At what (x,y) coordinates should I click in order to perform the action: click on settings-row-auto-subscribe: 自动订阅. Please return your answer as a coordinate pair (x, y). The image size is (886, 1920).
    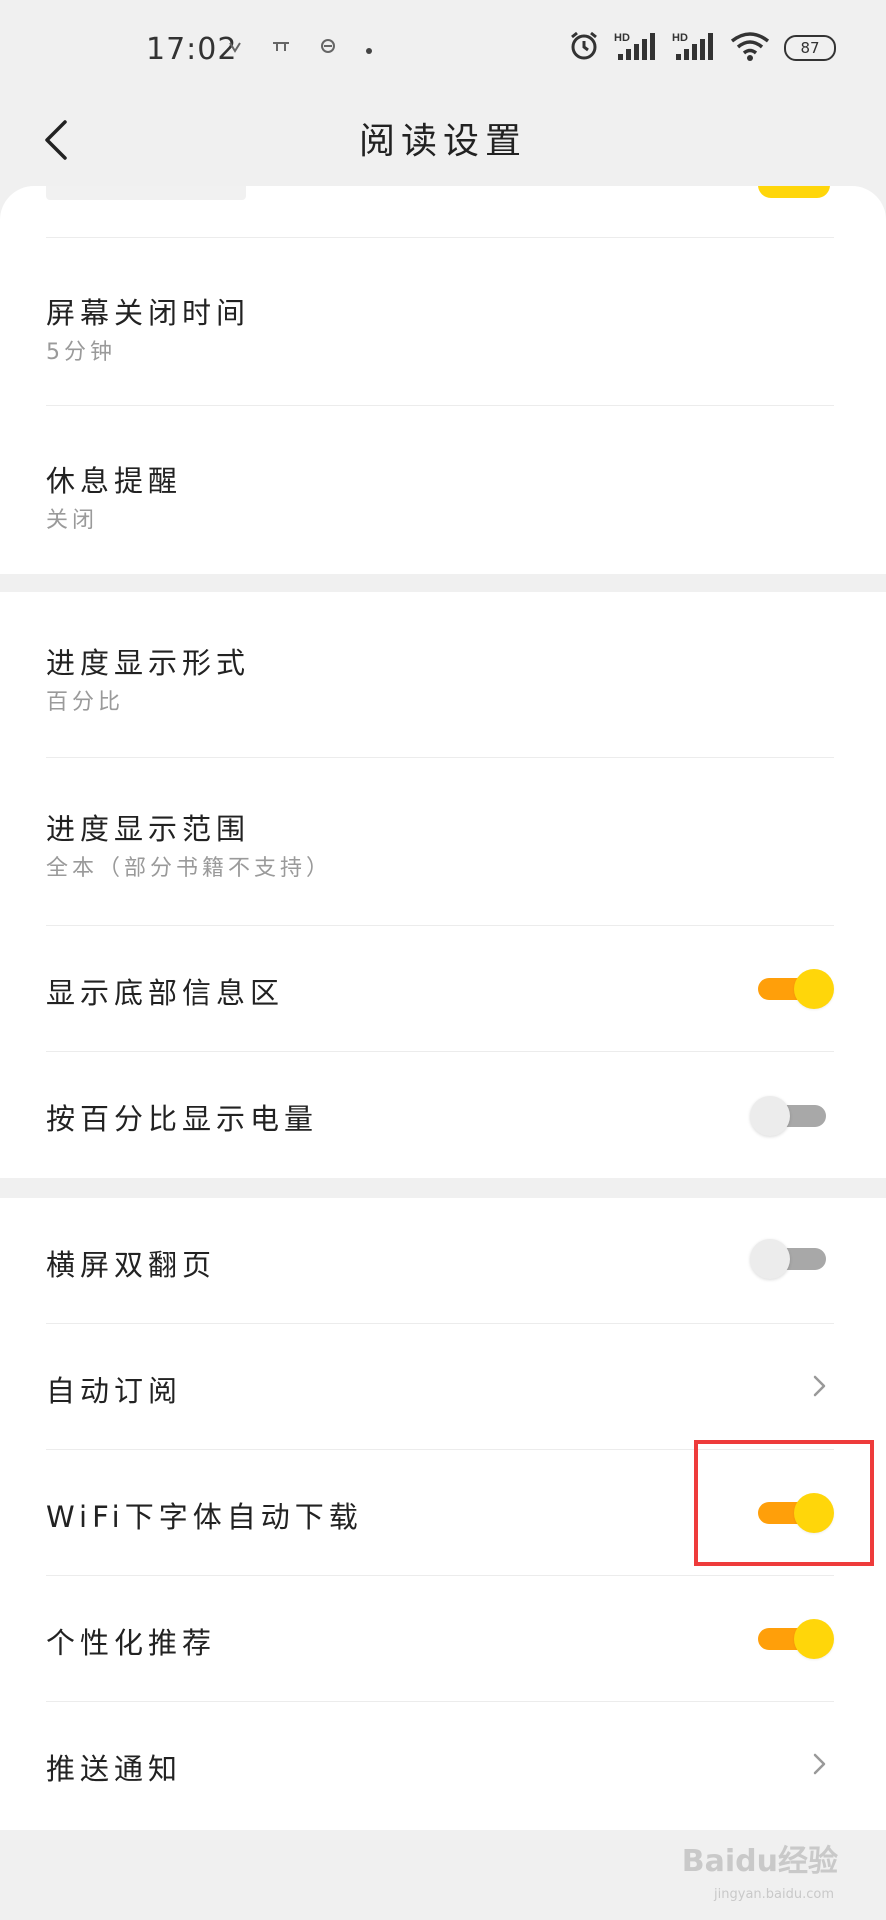
    Looking at the image, I should click on (440, 1387).